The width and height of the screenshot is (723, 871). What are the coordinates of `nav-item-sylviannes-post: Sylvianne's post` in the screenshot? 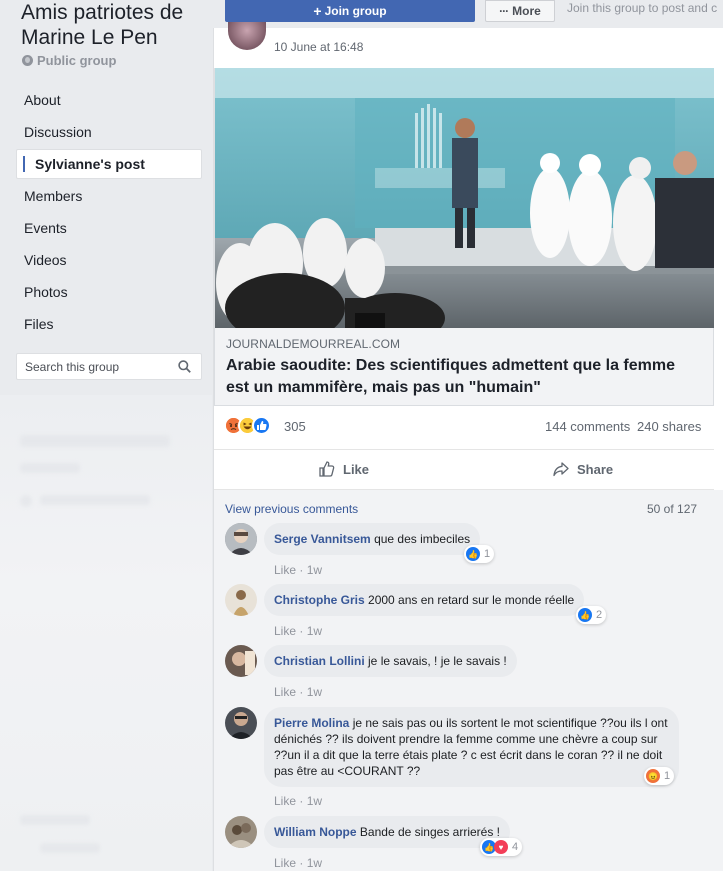 It's located at (109, 164).